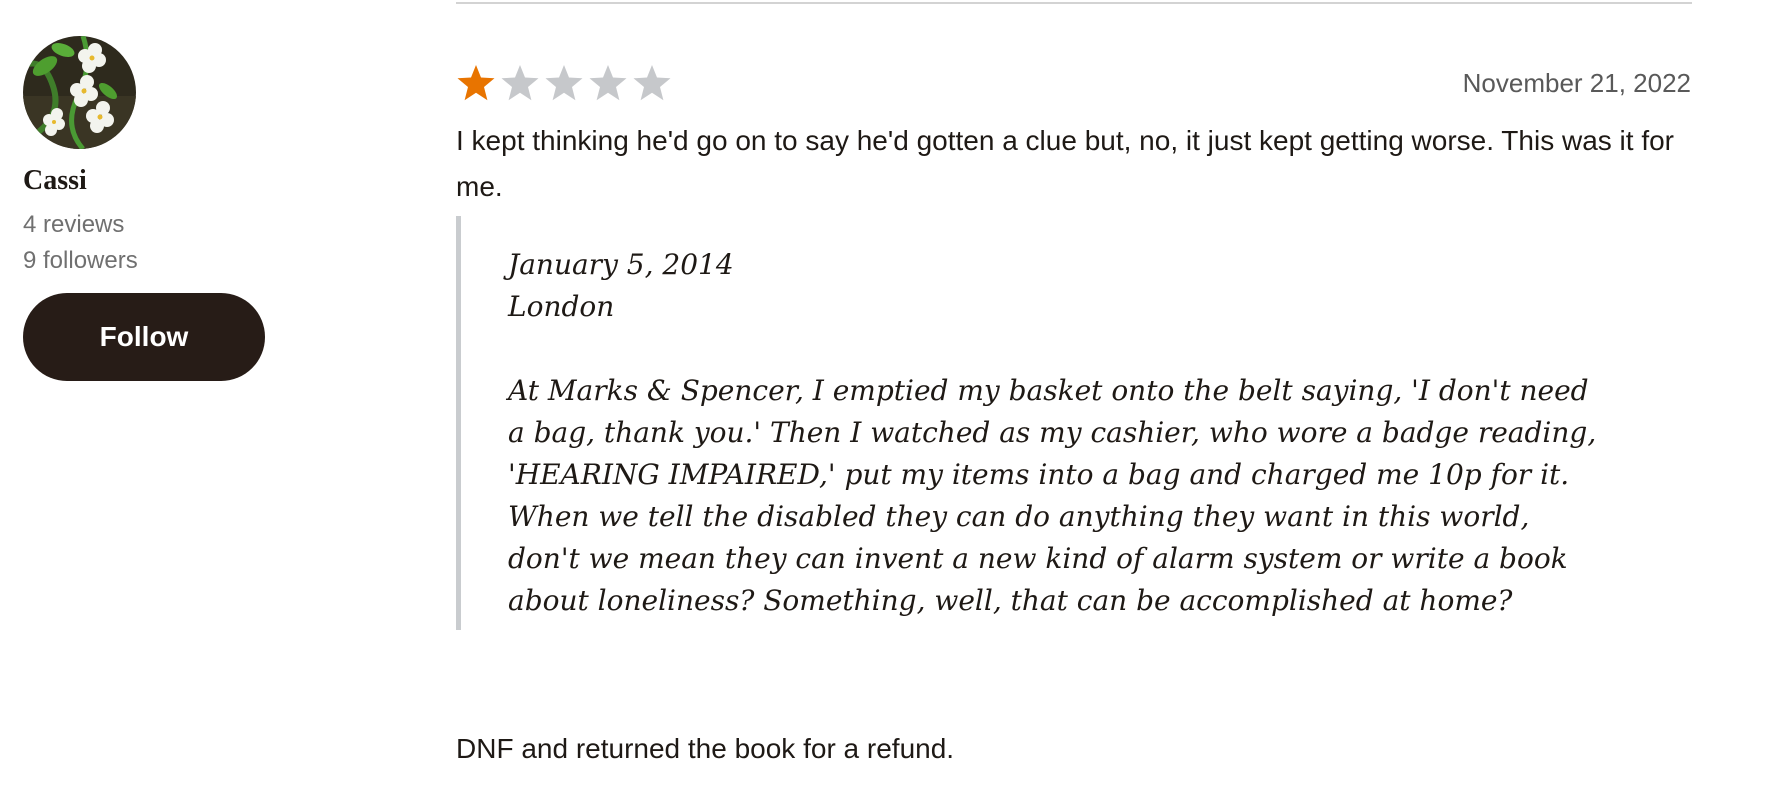 The image size is (1768, 809). Describe the element at coordinates (476, 83) in the screenshot. I see `star-filled-icon` at that location.